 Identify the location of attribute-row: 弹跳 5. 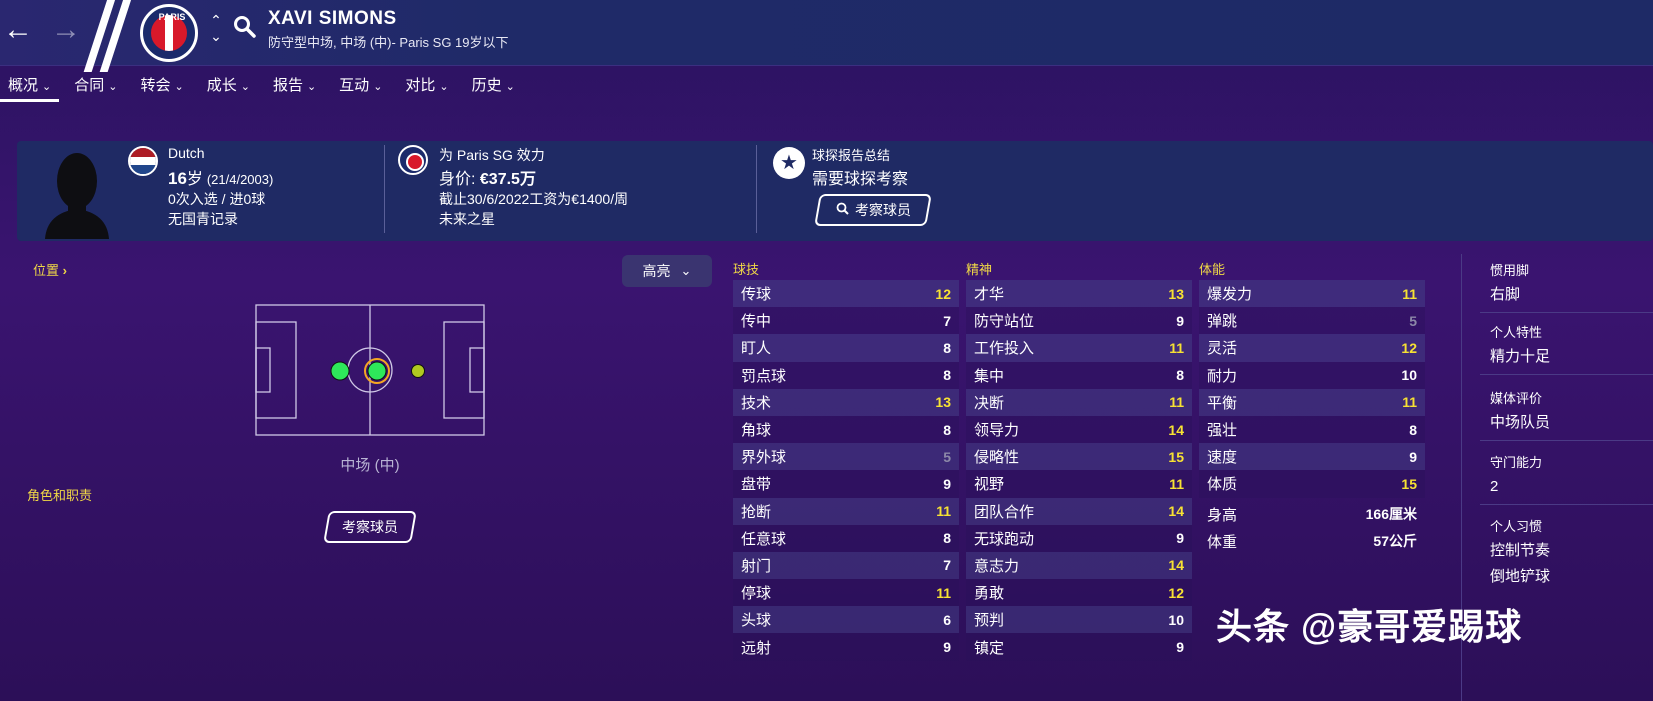
(1312, 321).